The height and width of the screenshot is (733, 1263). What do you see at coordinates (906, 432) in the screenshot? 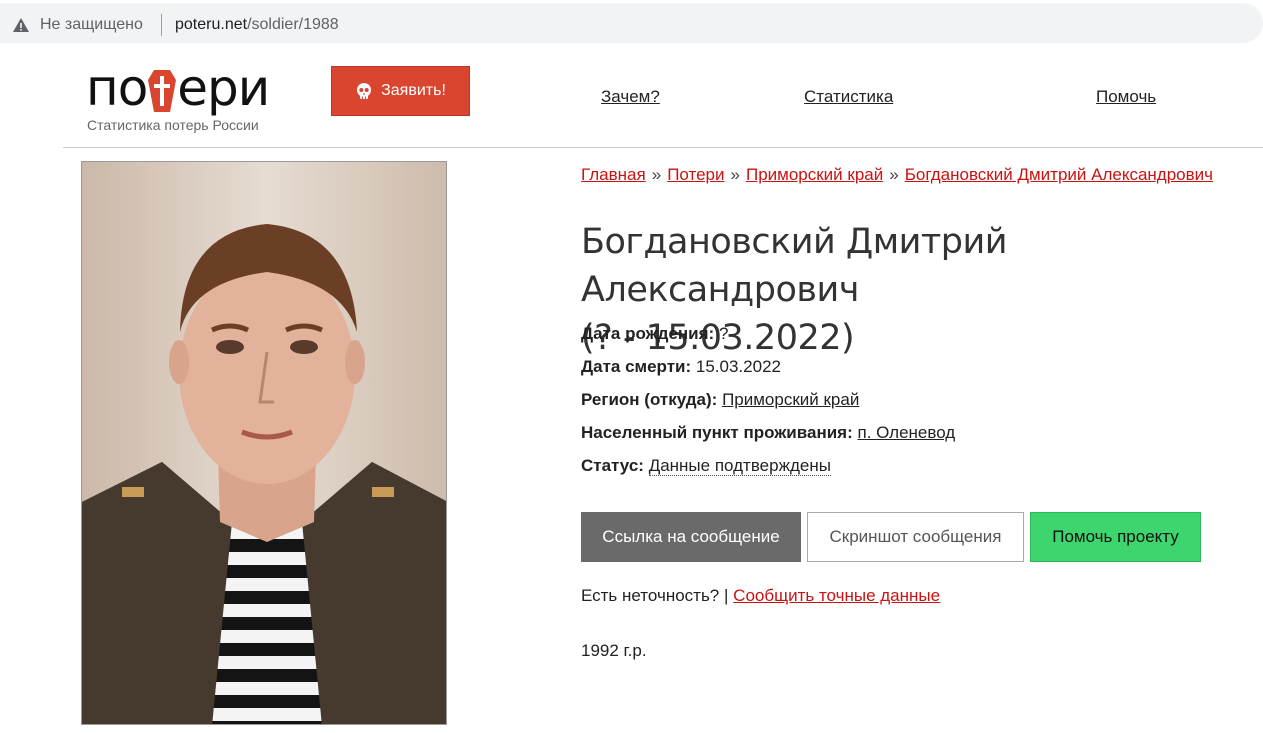
I see `settlement-link: п. Оленевод` at bounding box center [906, 432].